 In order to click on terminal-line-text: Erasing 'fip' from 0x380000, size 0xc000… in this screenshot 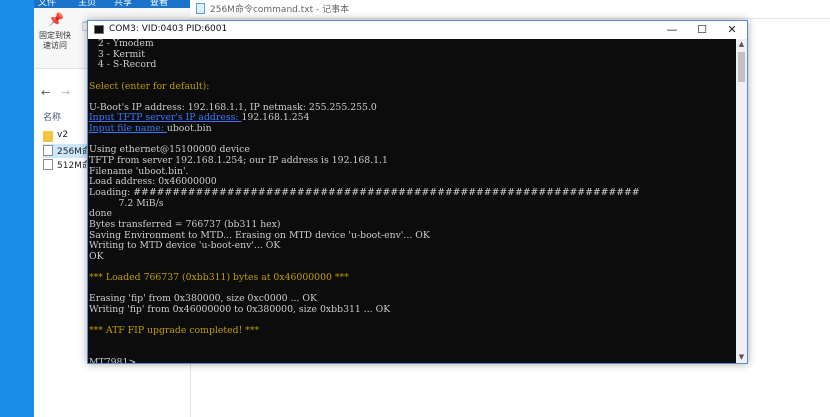, I will do `click(203, 299)`.